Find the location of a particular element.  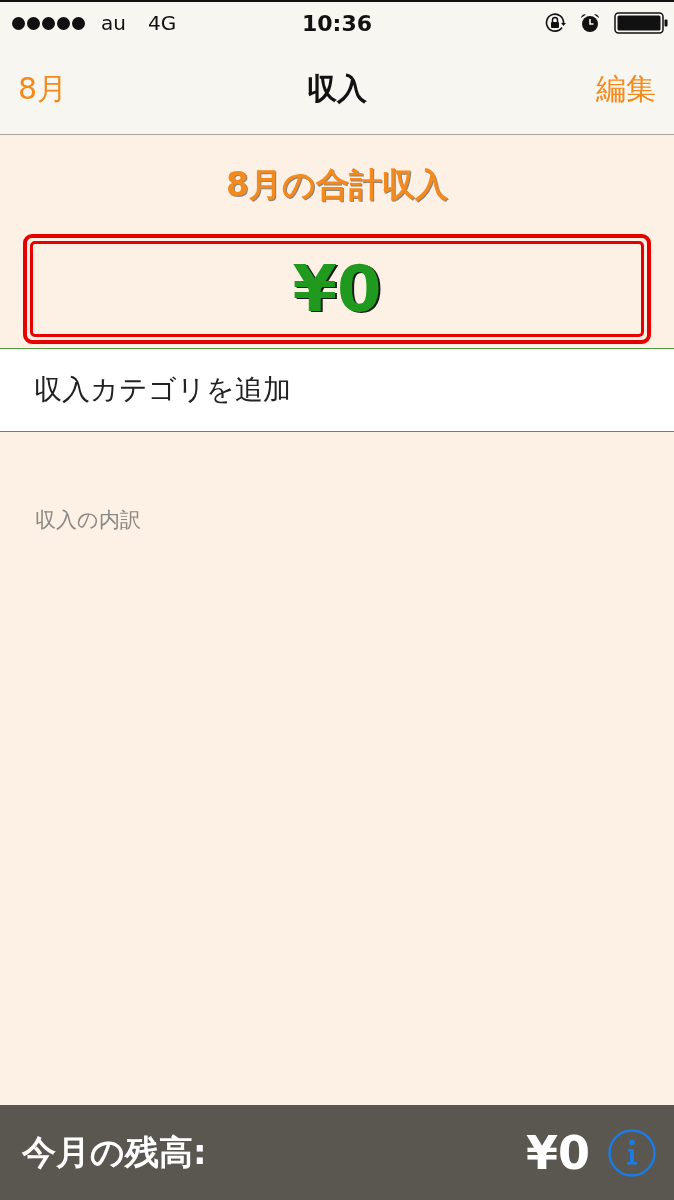

summary-title: 8月の合計収入 is located at coordinates (337, 185).